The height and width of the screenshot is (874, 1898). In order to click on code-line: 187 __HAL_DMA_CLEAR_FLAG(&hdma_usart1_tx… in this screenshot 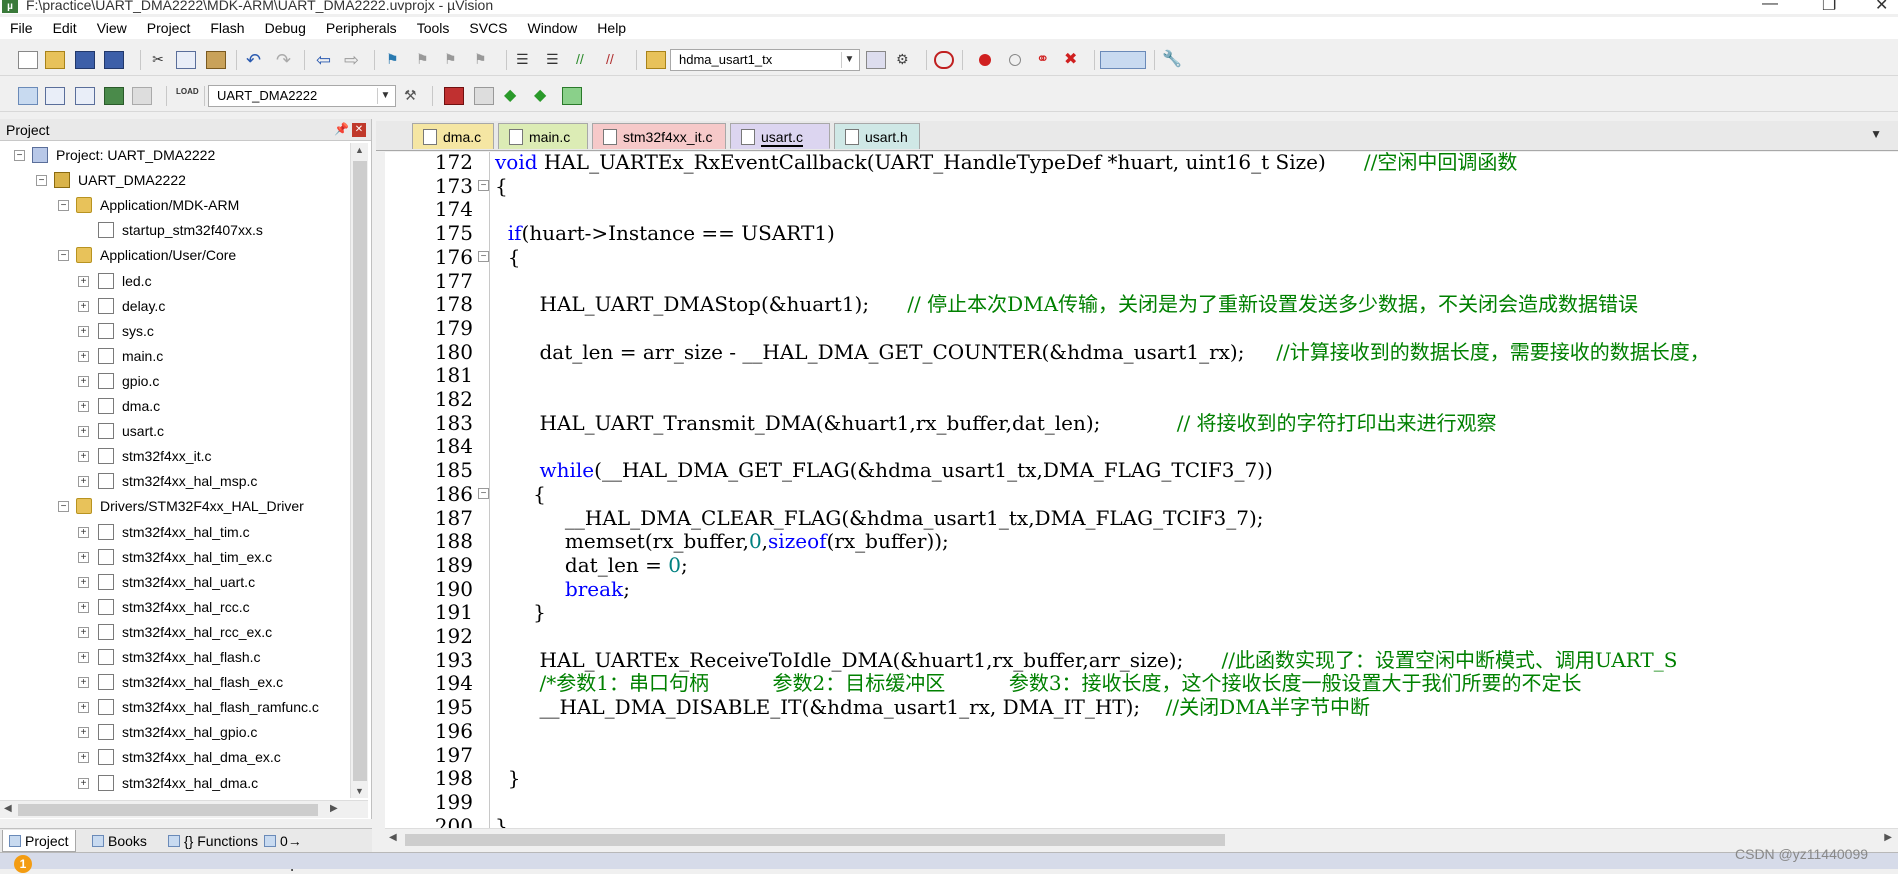, I will do `click(1141, 518)`.